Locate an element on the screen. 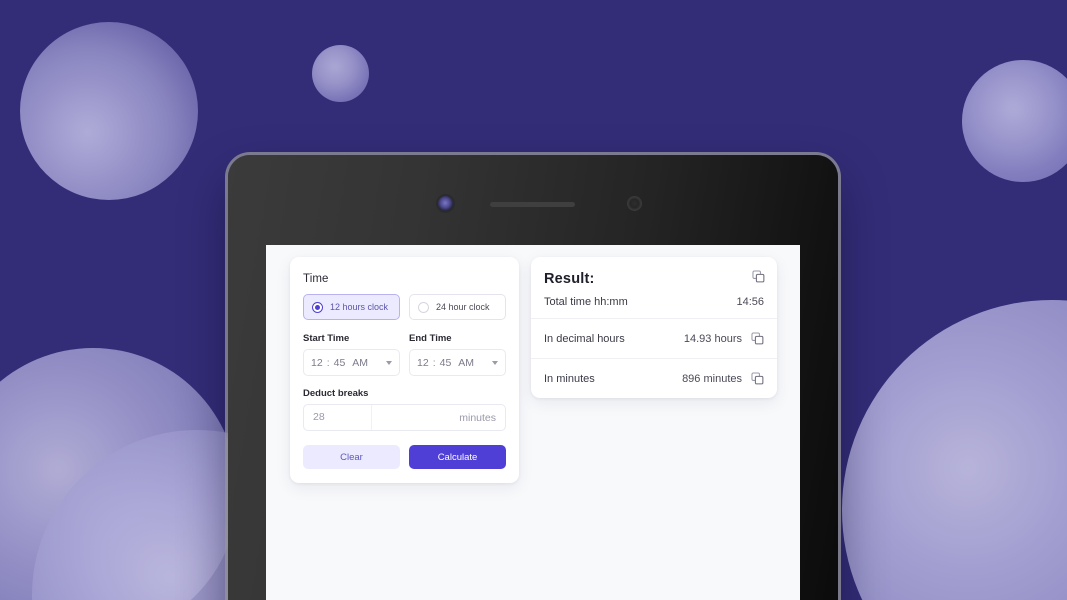 This screenshot has width=1067, height=600. end-meridiem-value: AM is located at coordinates (466, 363).